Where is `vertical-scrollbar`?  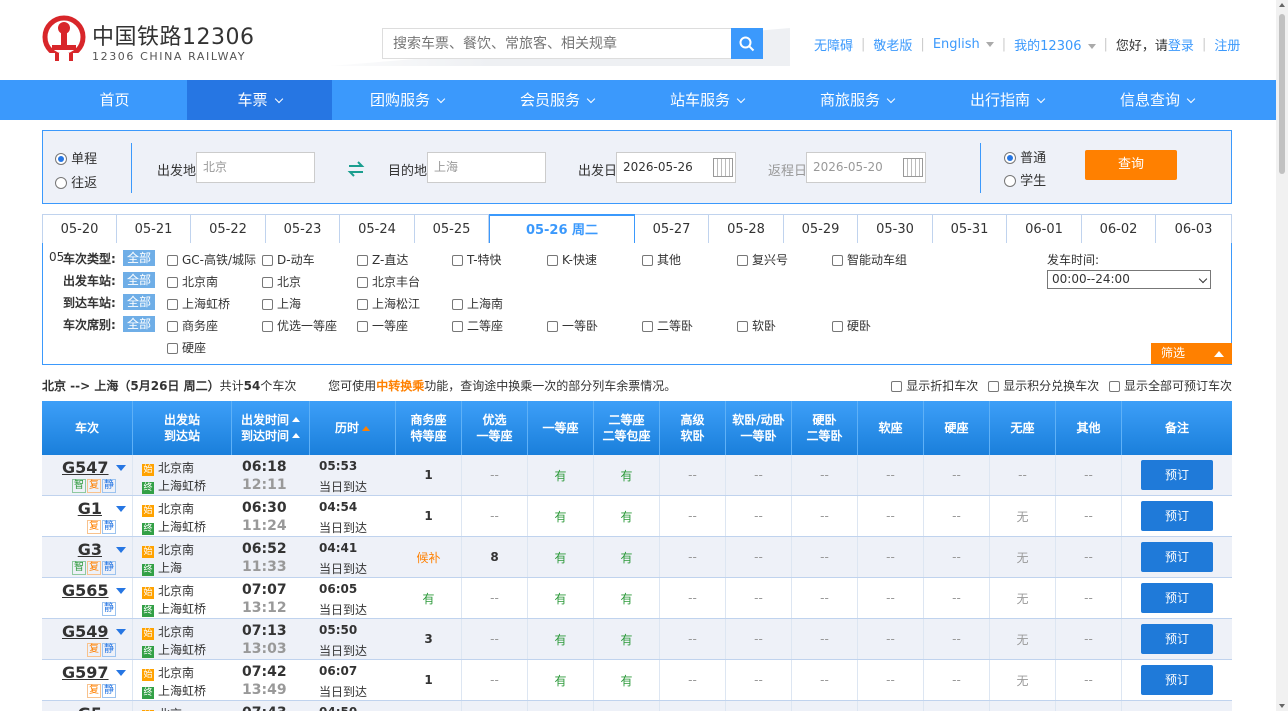
vertical-scrollbar is located at coordinates (1282, 355).